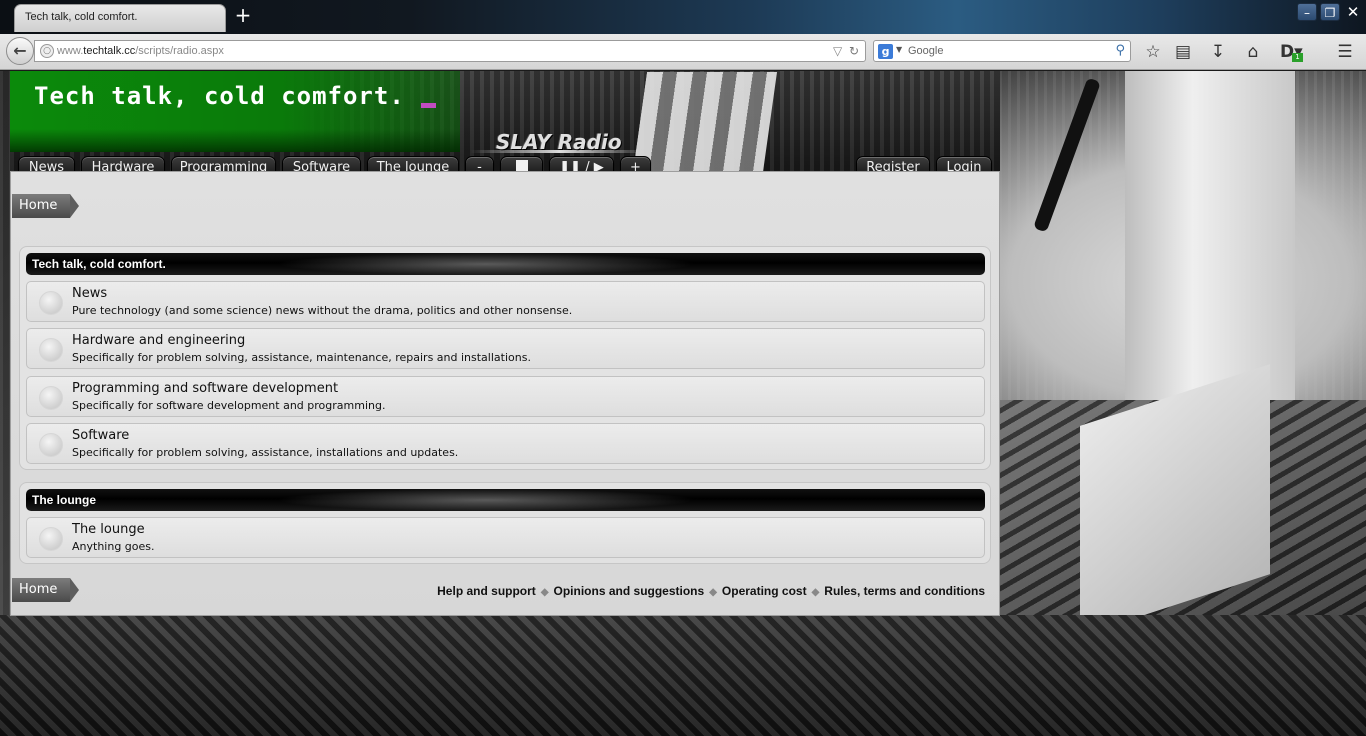 Image resolution: width=1366 pixels, height=736 pixels. What do you see at coordinates (683, 17) in the screenshot?
I see `browser-titlebar: Tech talk, cold comfort. + – ❐ ✕` at bounding box center [683, 17].